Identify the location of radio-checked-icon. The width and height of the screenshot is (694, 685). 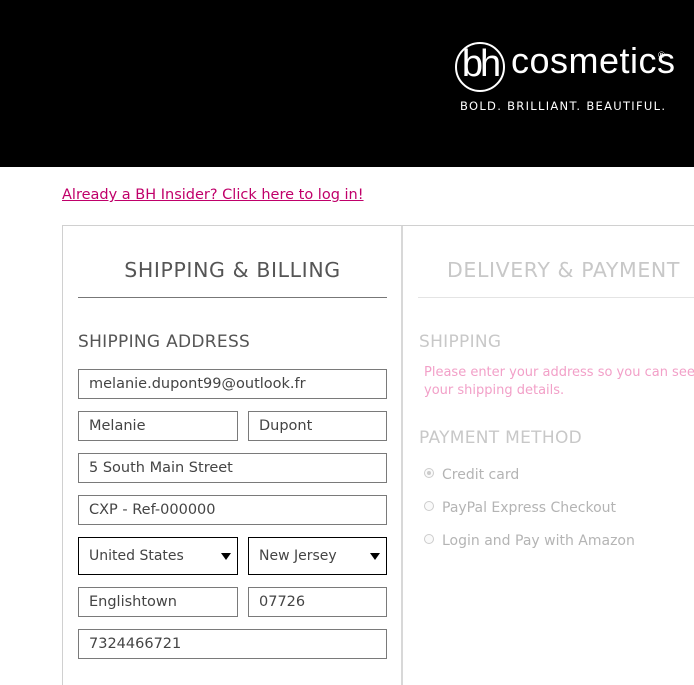
(429, 473).